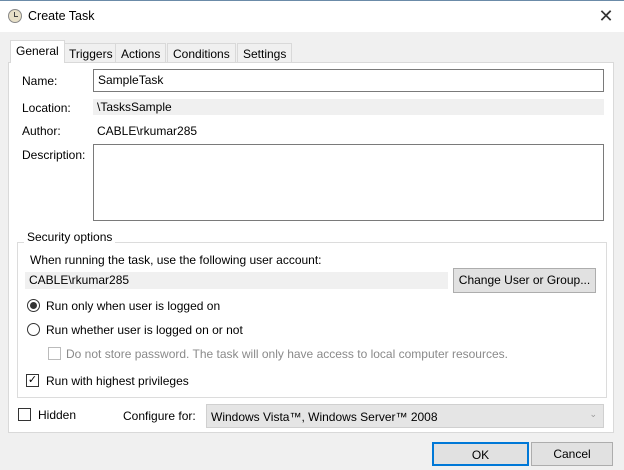  What do you see at coordinates (32, 380) in the screenshot?
I see `highest-privileges-checkbox: ✓` at bounding box center [32, 380].